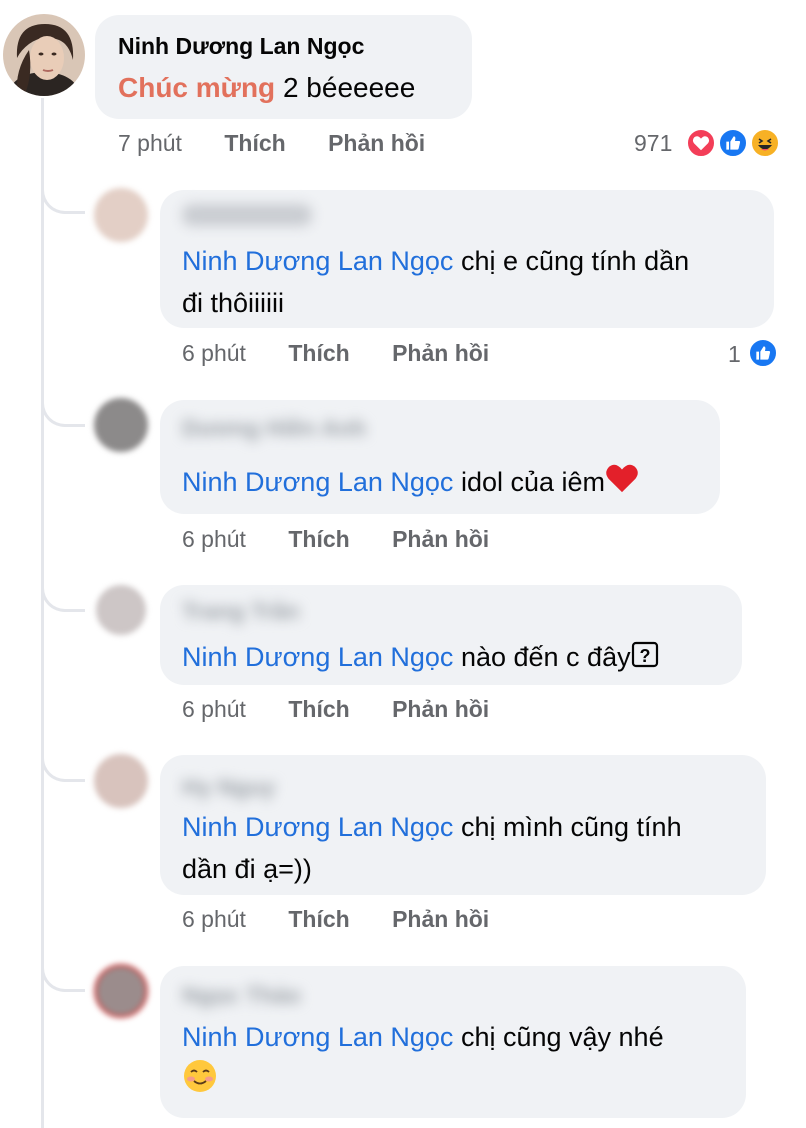 The image size is (806, 1128). Describe the element at coordinates (462, 1061) in the screenshot. I see `reply-text: Ninh Dương Lan Ngọc chị cũng vậy nhé` at that location.